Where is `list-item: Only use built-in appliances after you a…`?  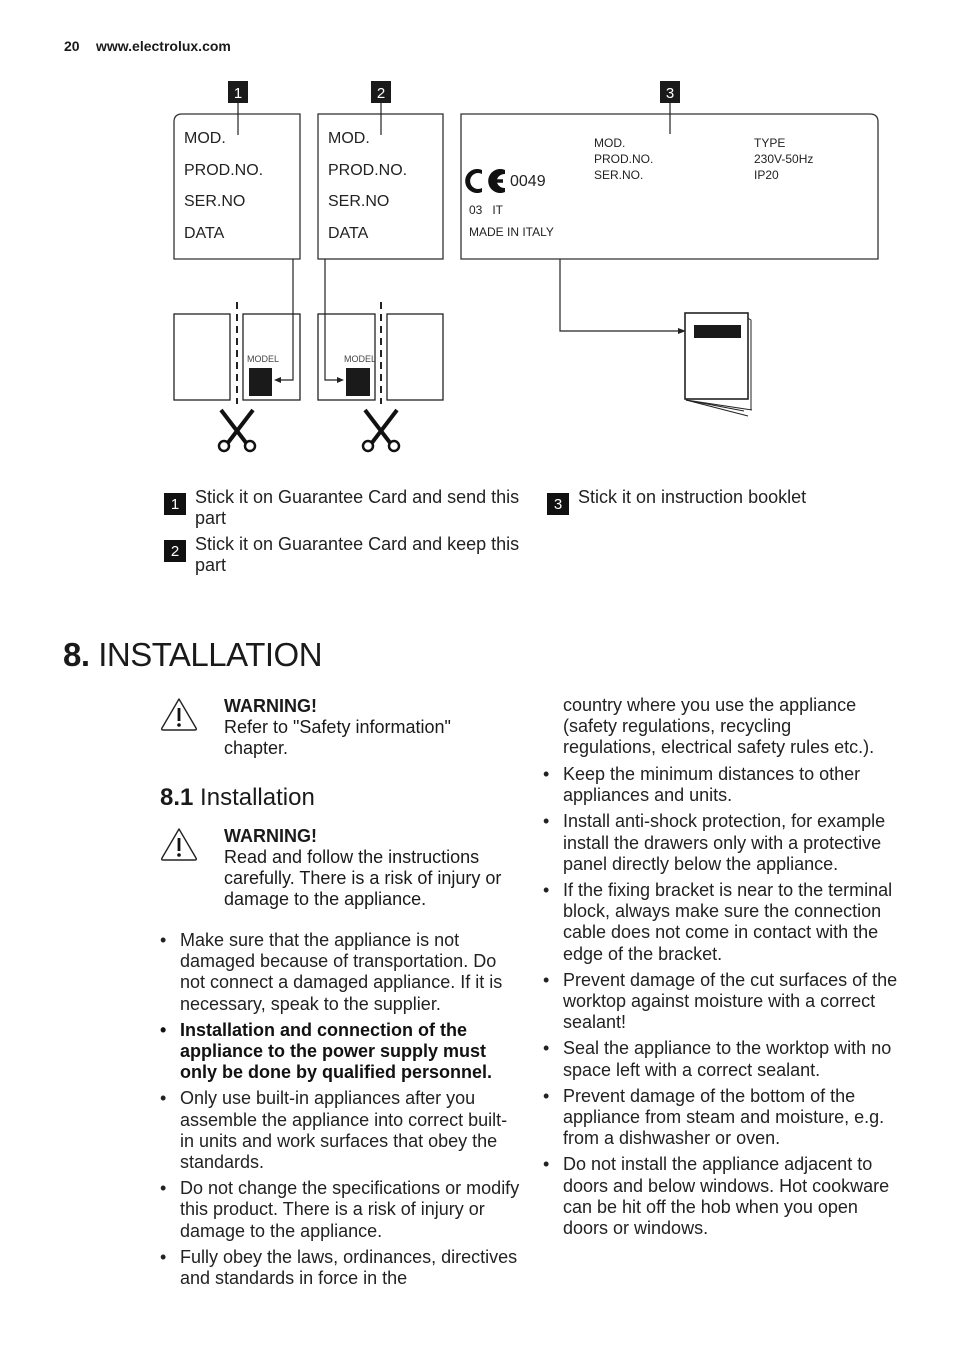 list-item: Only use built-in appliances after you a… is located at coordinates (340, 1130).